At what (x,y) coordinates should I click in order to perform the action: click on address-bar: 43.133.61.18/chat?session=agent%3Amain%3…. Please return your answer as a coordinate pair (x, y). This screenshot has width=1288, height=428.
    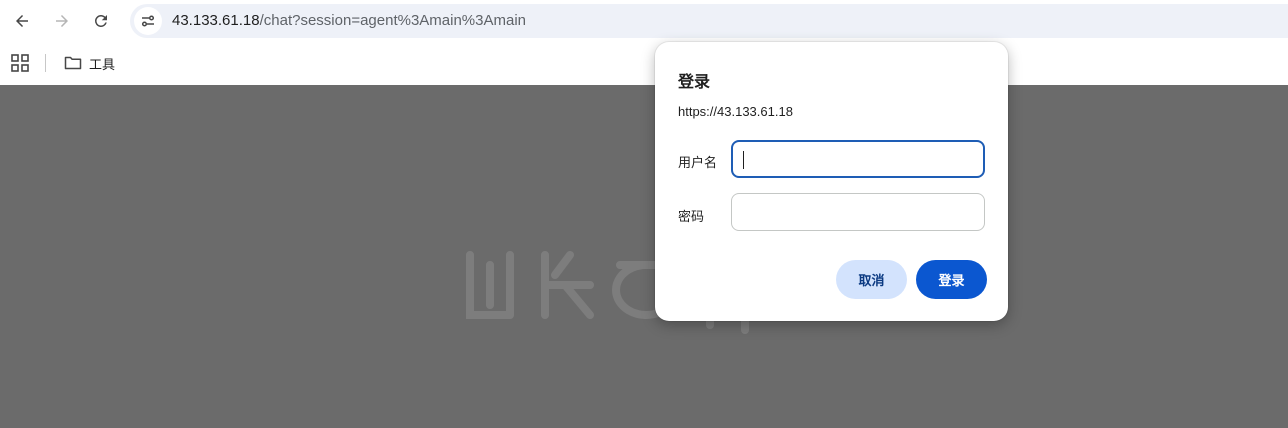
    Looking at the image, I should click on (709, 21).